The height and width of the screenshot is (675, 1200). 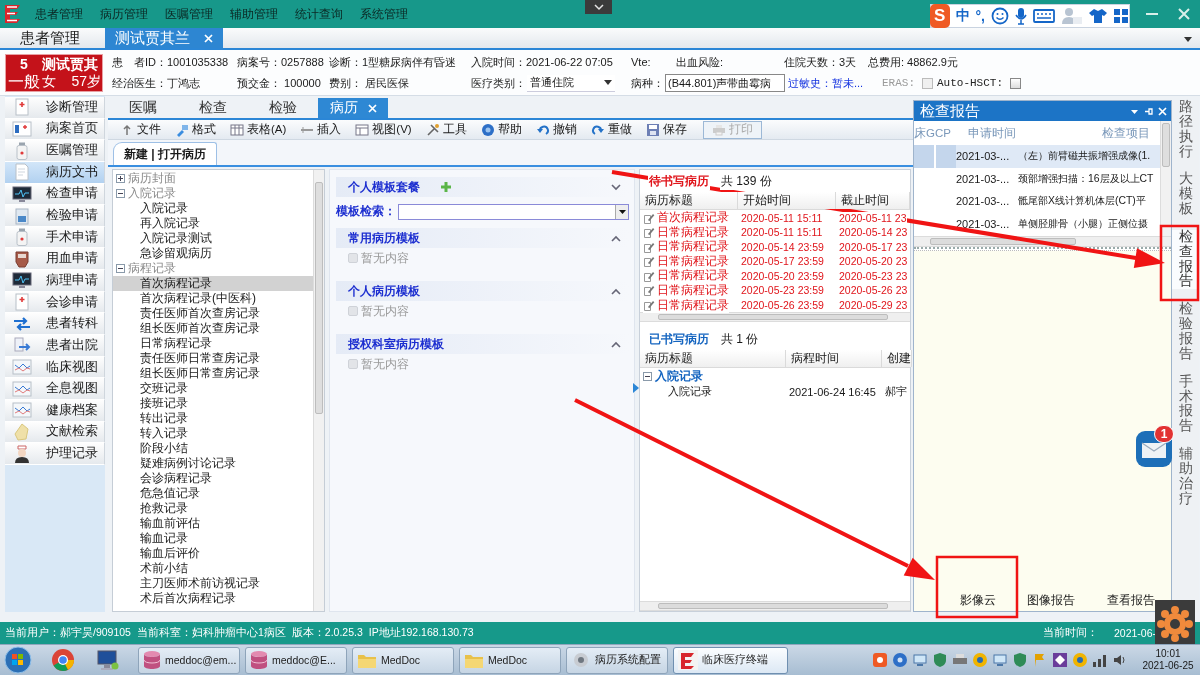 What do you see at coordinates (1131, 600) in the screenshot?
I see `report-button: 查看报告` at bounding box center [1131, 600].